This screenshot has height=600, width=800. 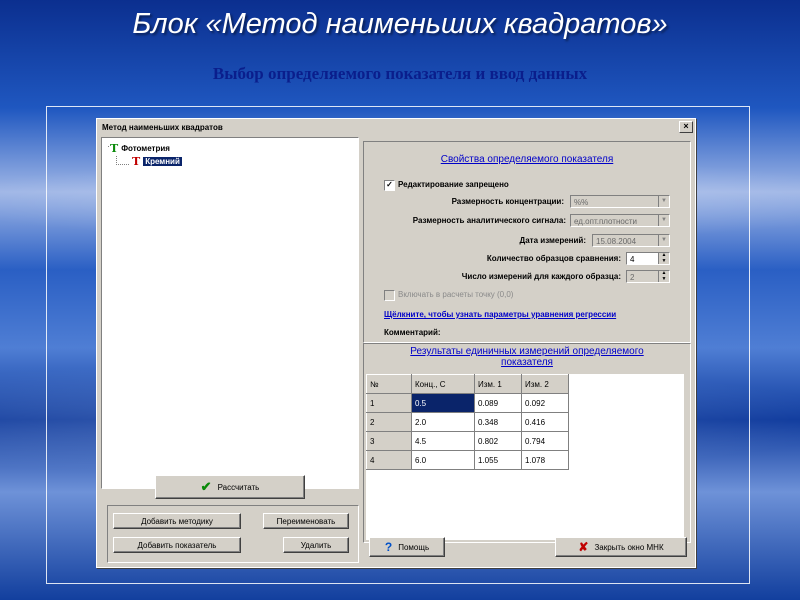 What do you see at coordinates (489, 220) in the screenshot?
I see `signal-dim-label: Размерность аналитического сигнала:` at bounding box center [489, 220].